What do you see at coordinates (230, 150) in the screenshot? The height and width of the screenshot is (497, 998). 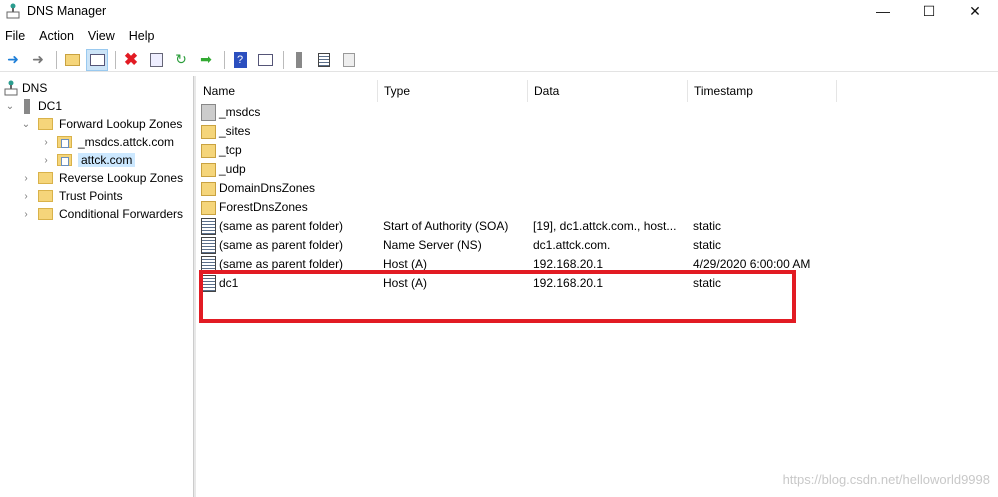 I see `cell-name: _tcp` at bounding box center [230, 150].